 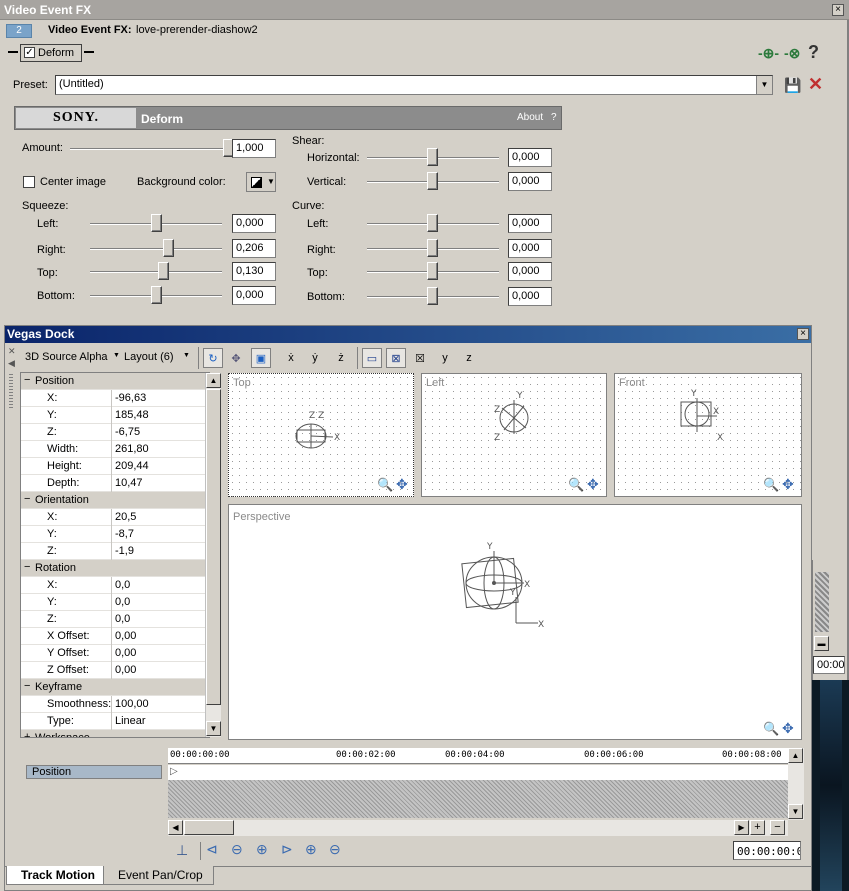 I want to click on property-row: X Offset: 0,00, so click(x=115, y=636).